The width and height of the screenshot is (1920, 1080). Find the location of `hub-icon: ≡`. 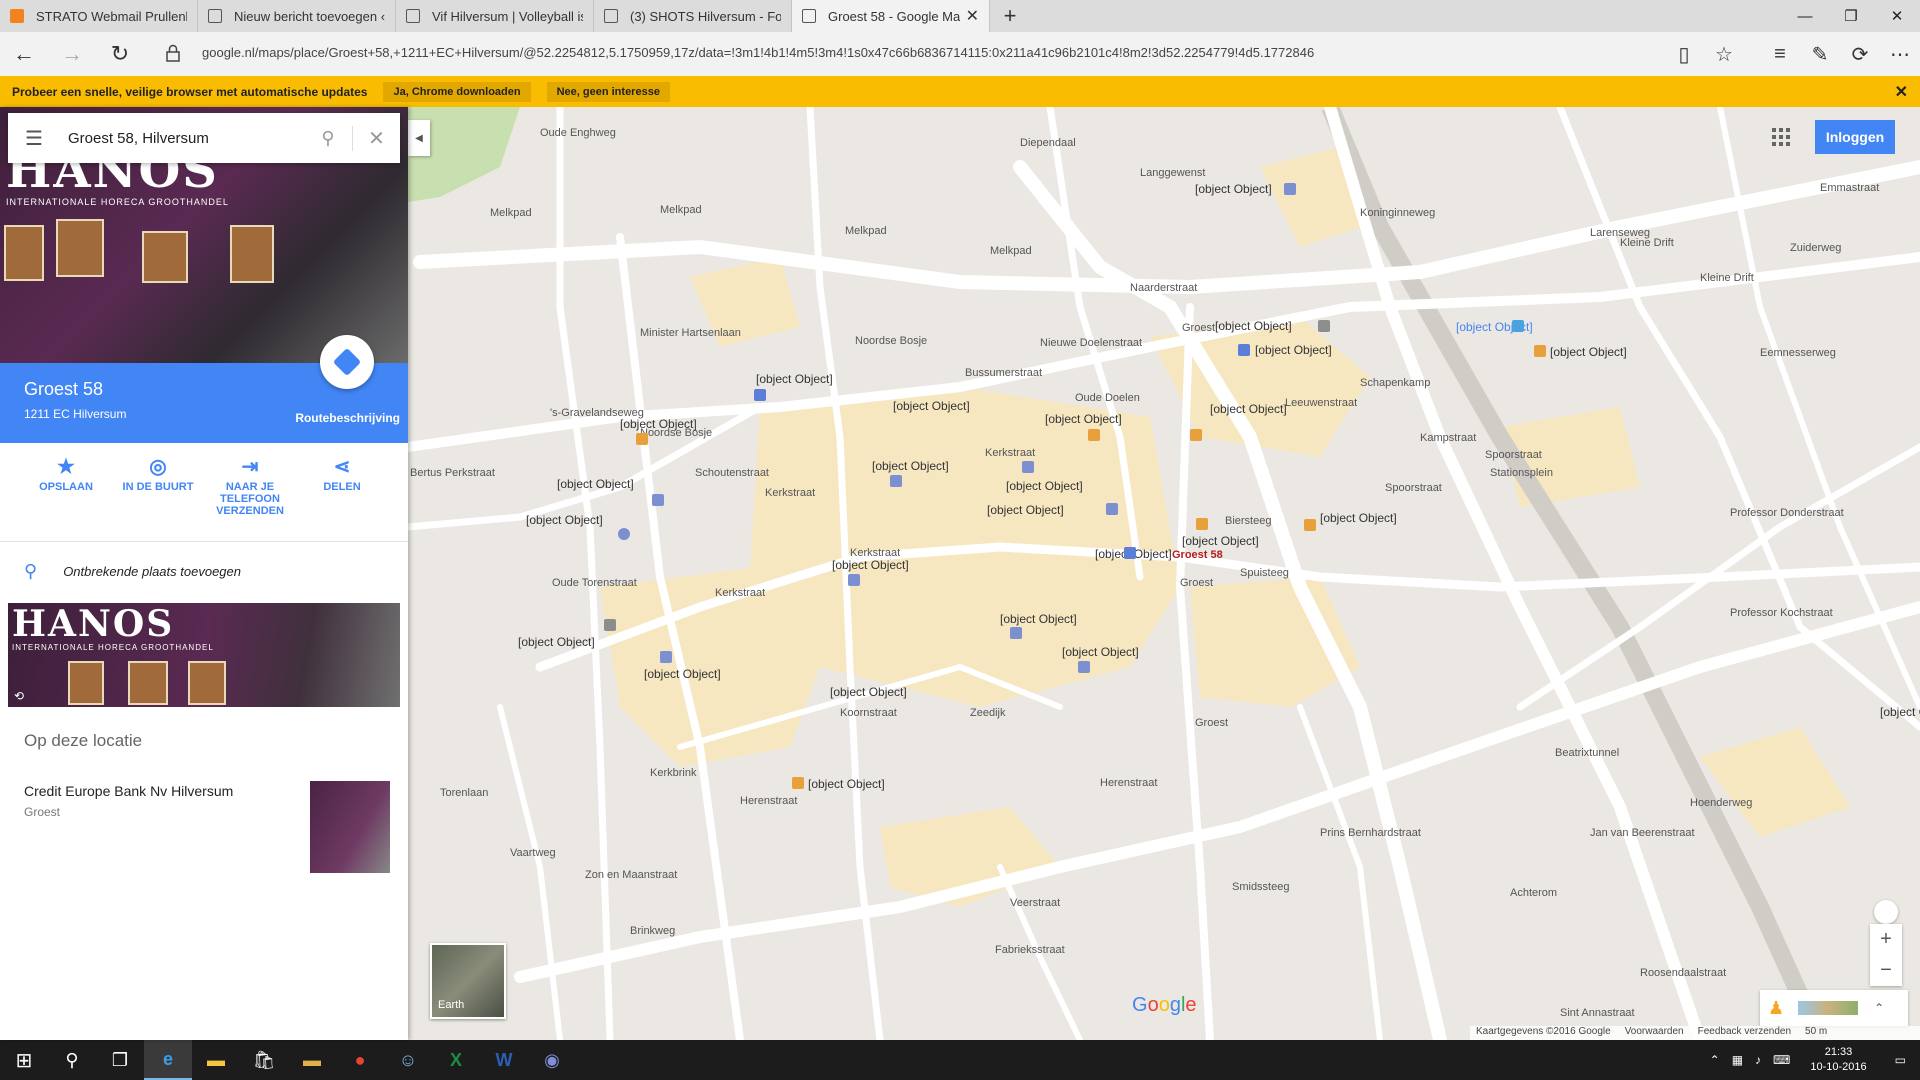

hub-icon: ≡ is located at coordinates (1780, 54).